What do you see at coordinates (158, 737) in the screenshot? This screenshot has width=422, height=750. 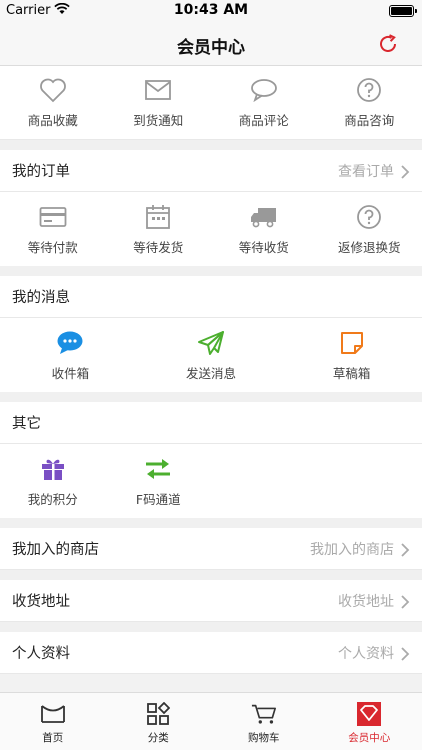 I see `tab-category-label: 分类` at bounding box center [158, 737].